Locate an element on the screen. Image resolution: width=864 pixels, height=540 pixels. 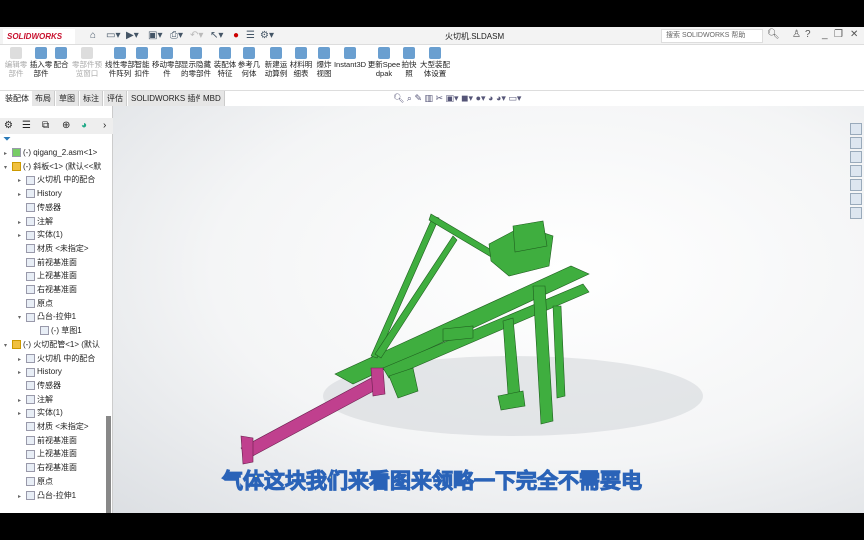
minimize-button: _ is located at coordinates (825, 34).